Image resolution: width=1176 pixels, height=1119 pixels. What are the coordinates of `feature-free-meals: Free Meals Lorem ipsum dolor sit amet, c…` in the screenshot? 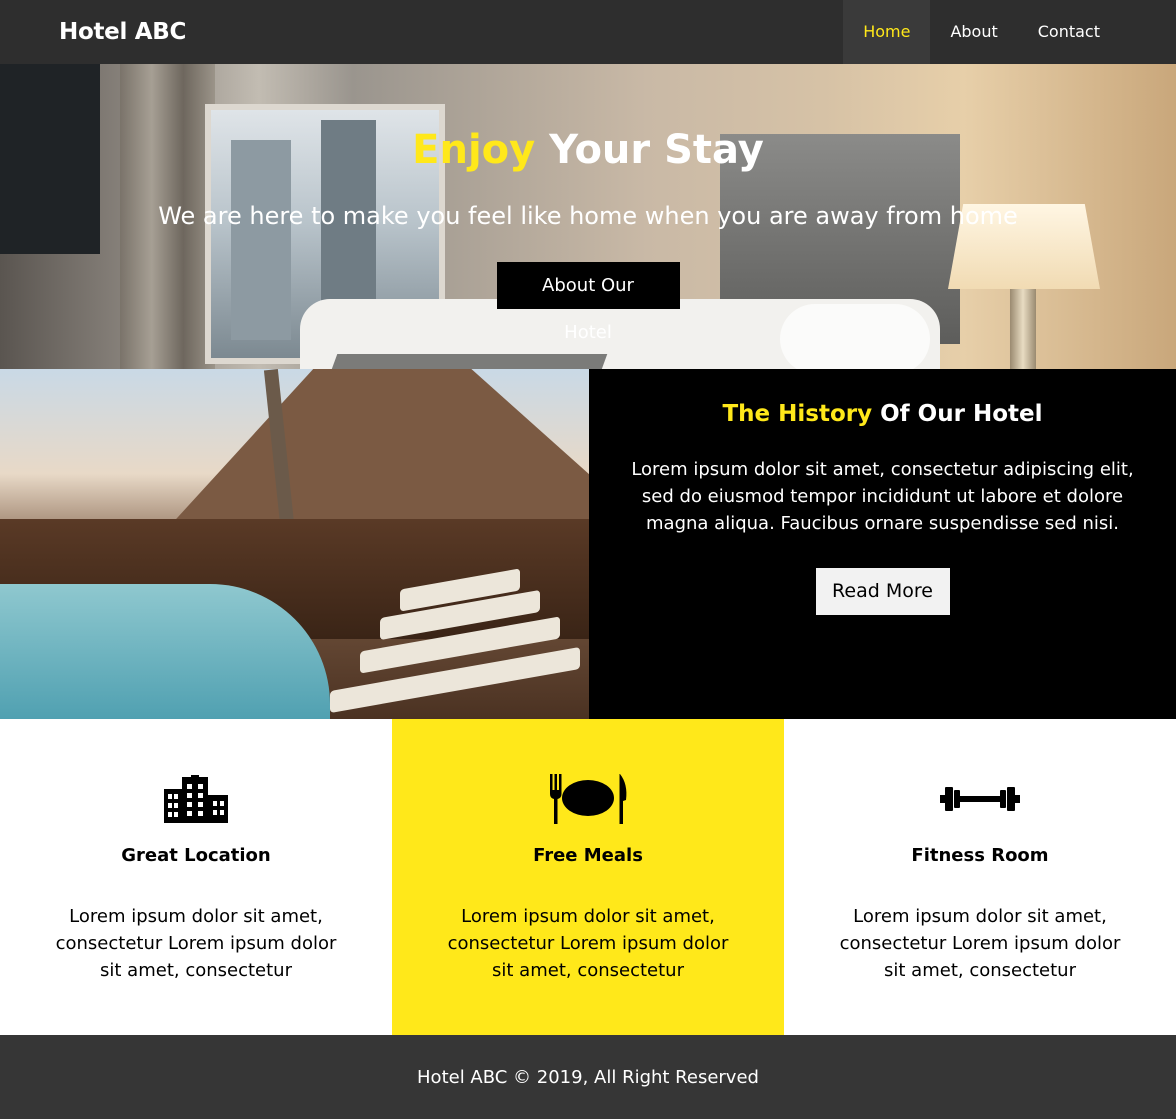 It's located at (588, 877).